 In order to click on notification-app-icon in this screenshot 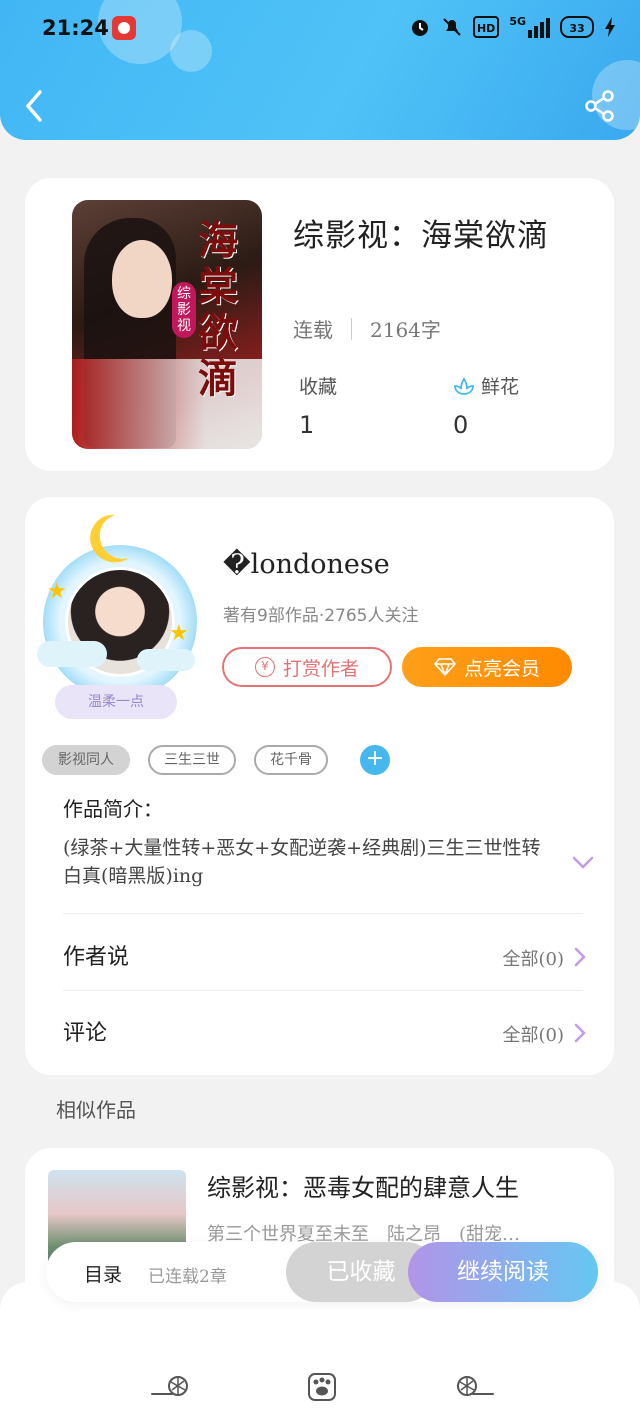, I will do `click(124, 28)`.